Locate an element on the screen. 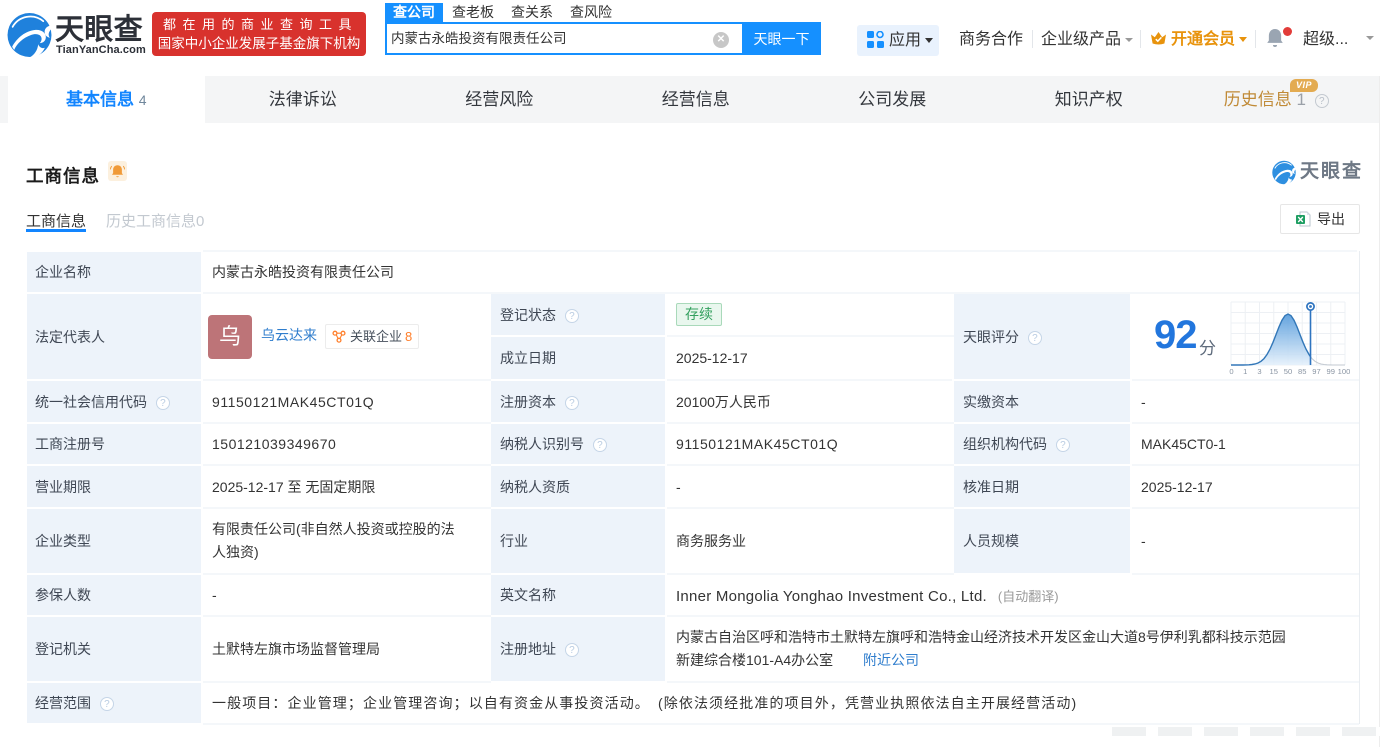 Image resolution: width=1383 pixels, height=747 pixels. svg-text: 50 is located at coordinates (1288, 371).